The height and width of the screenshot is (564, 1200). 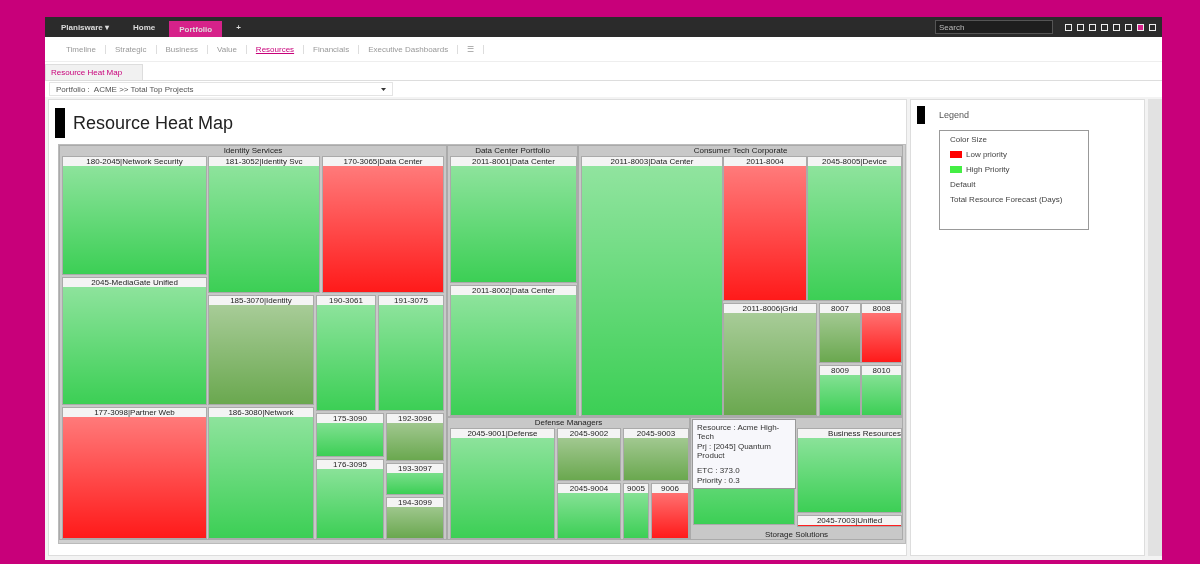 What do you see at coordinates (512, 150) in the screenshot?
I see `group-title: Data Center Portfolio` at bounding box center [512, 150].